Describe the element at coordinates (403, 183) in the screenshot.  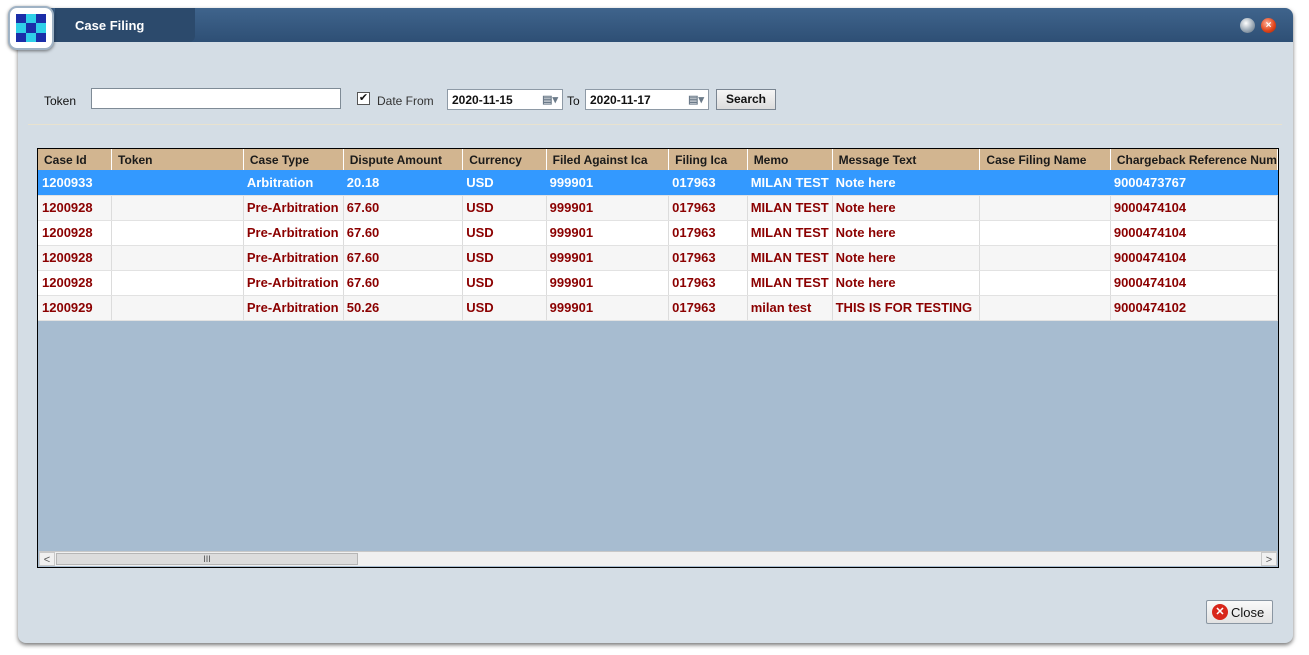
I see `table-cell: 20.18` at that location.